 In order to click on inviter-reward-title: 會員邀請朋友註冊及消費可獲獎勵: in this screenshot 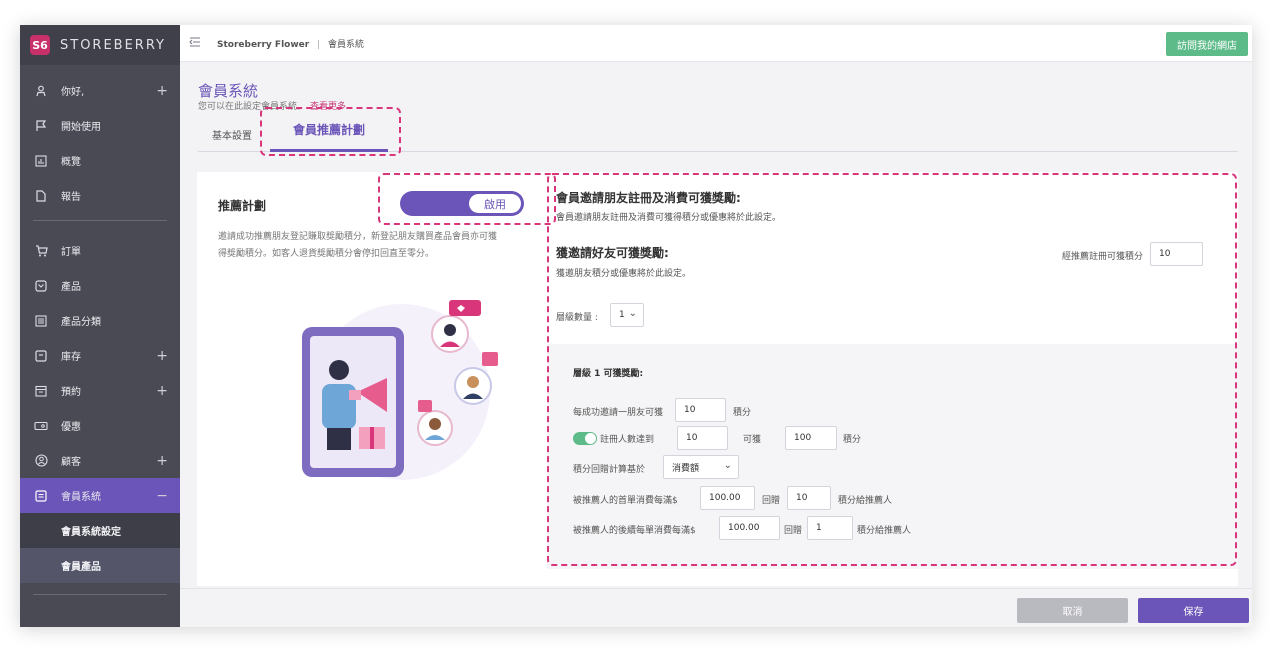, I will do `click(648, 198)`.